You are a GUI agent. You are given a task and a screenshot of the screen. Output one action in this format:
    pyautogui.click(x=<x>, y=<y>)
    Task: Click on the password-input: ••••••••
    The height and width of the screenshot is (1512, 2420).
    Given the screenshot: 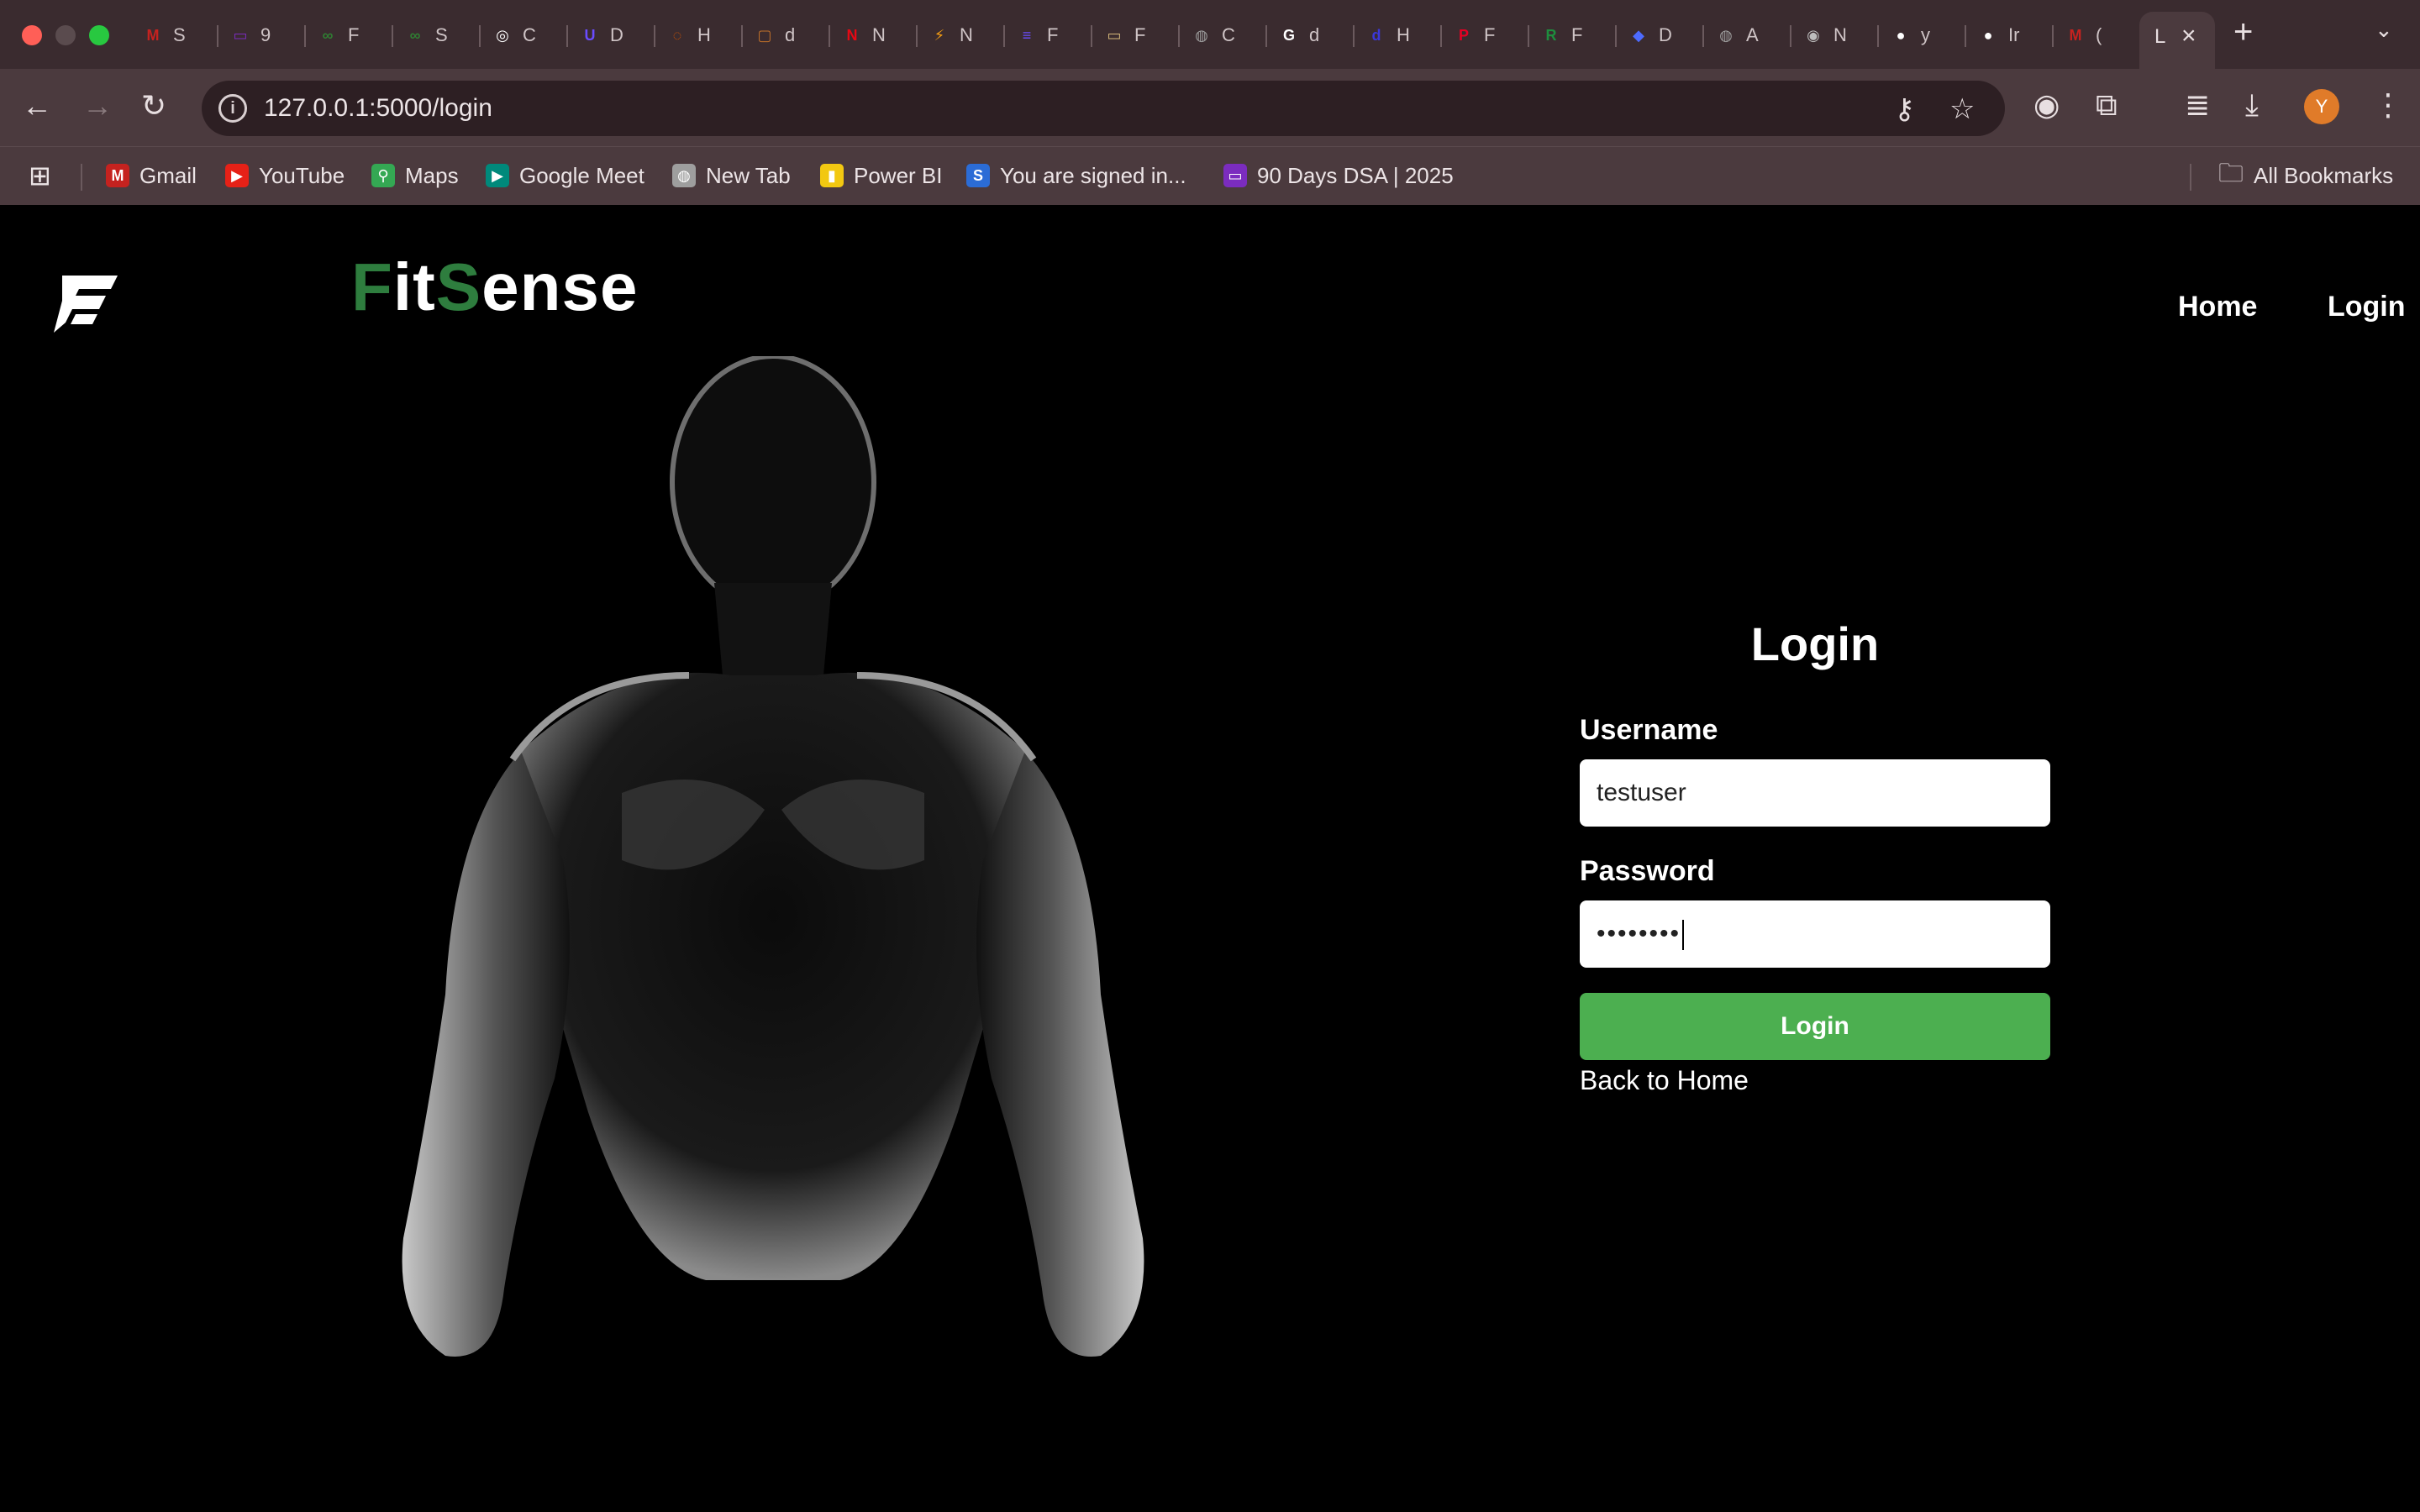 What is the action you would take?
    pyautogui.click(x=1815, y=934)
    